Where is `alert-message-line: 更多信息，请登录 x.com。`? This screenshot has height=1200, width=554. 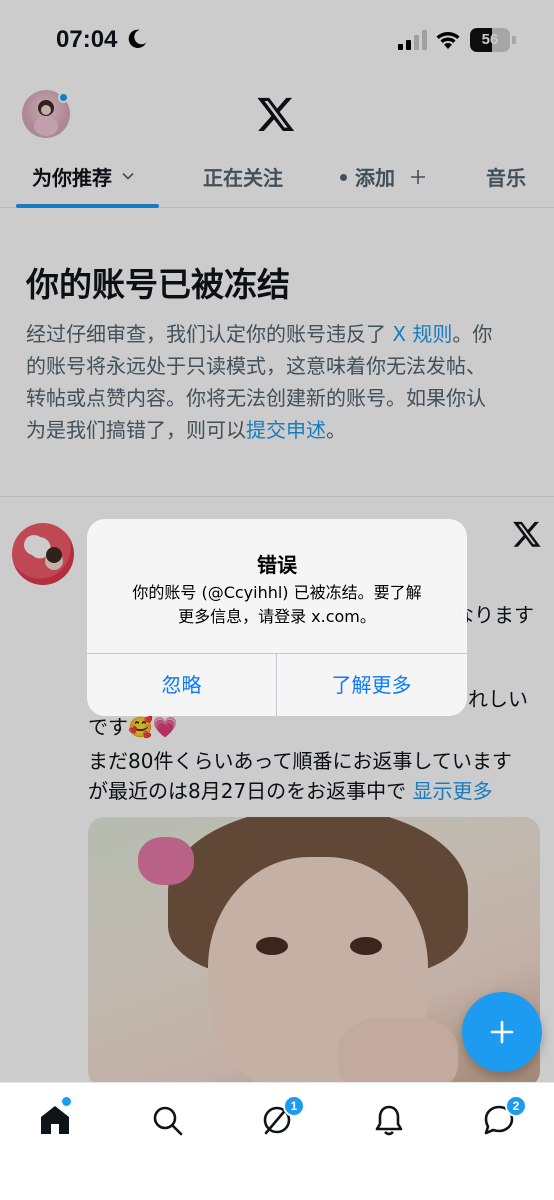 alert-message-line: 更多信息，请登录 x.com。 is located at coordinates (277, 616).